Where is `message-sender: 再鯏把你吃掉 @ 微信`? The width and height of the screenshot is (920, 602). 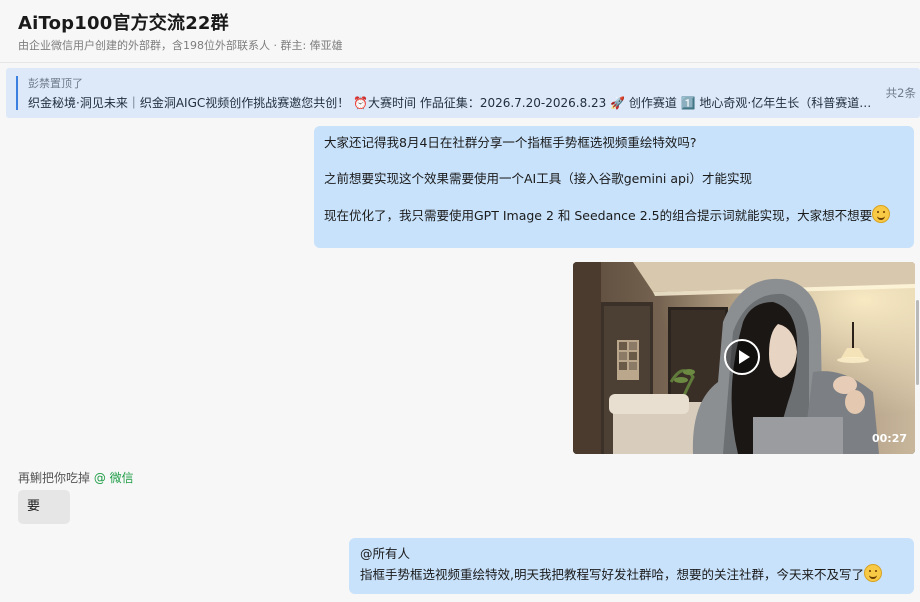
message-sender: 再鯏把你吃掉 @ 微信 is located at coordinates (76, 477).